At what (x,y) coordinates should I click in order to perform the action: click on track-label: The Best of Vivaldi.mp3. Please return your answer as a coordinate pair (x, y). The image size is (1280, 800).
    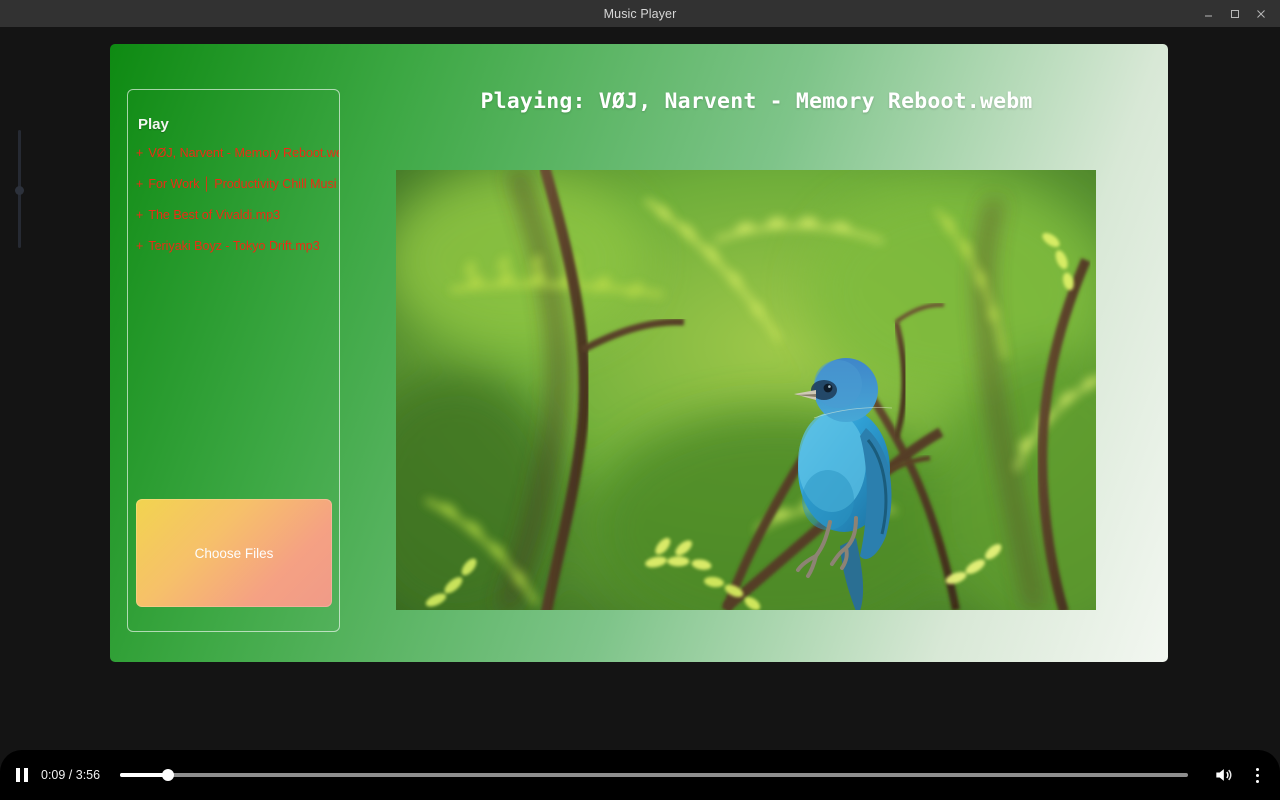
    Looking at the image, I should click on (214, 215).